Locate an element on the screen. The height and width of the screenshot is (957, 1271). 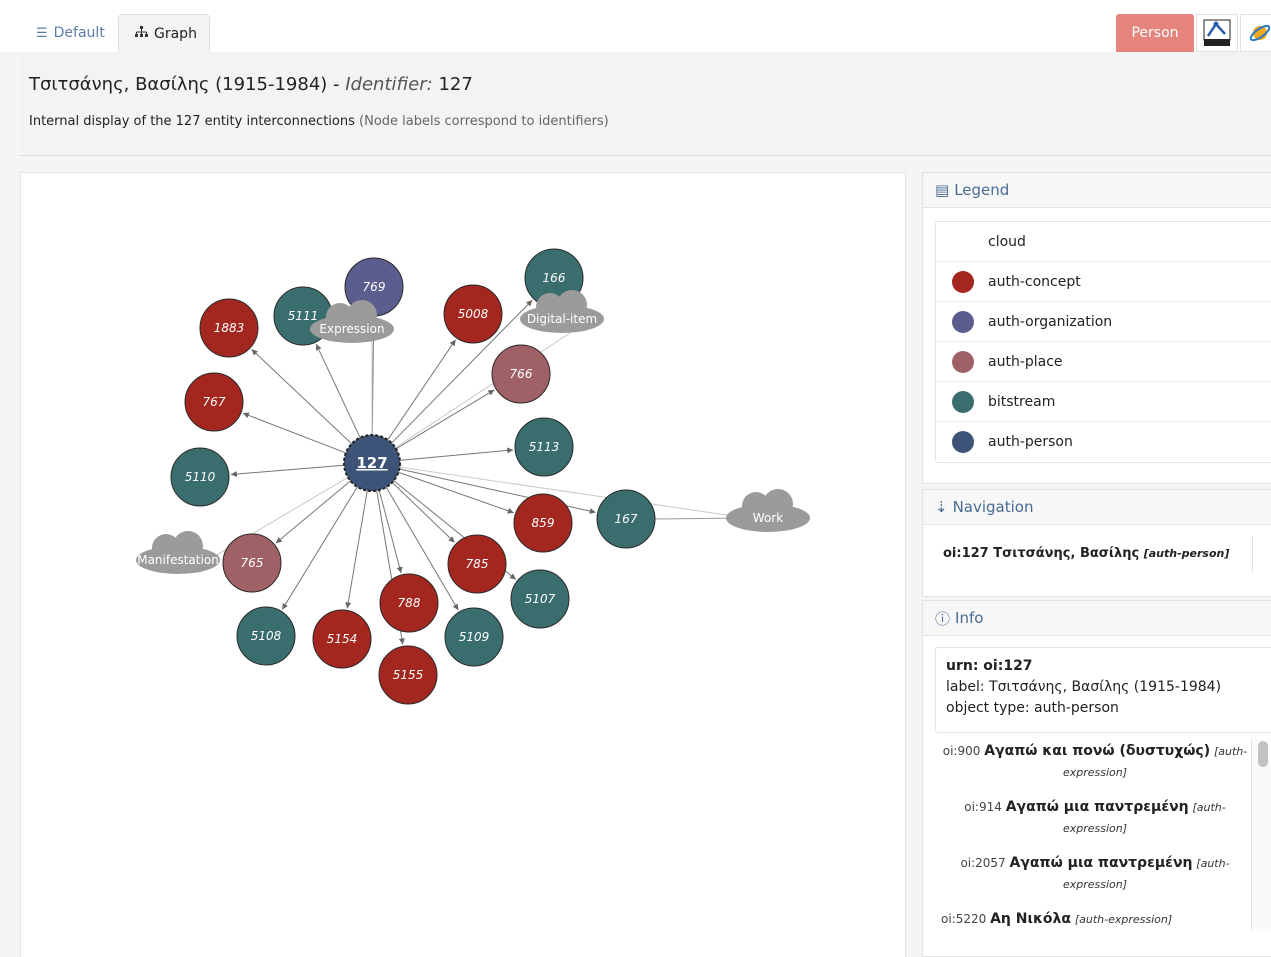
rdf-icon is located at coordinates (1217, 32).